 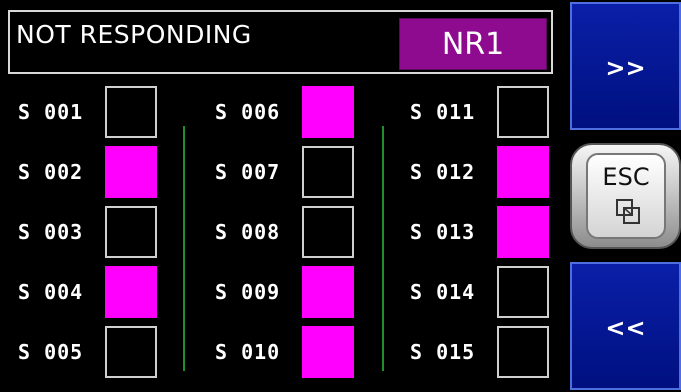 I want to click on station-label: S 001, so click(x=51, y=112).